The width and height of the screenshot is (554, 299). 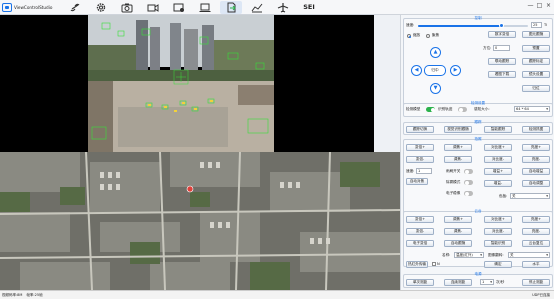 What do you see at coordinates (410, 25) in the screenshot?
I see `speed-label: 速度:` at bounding box center [410, 25].